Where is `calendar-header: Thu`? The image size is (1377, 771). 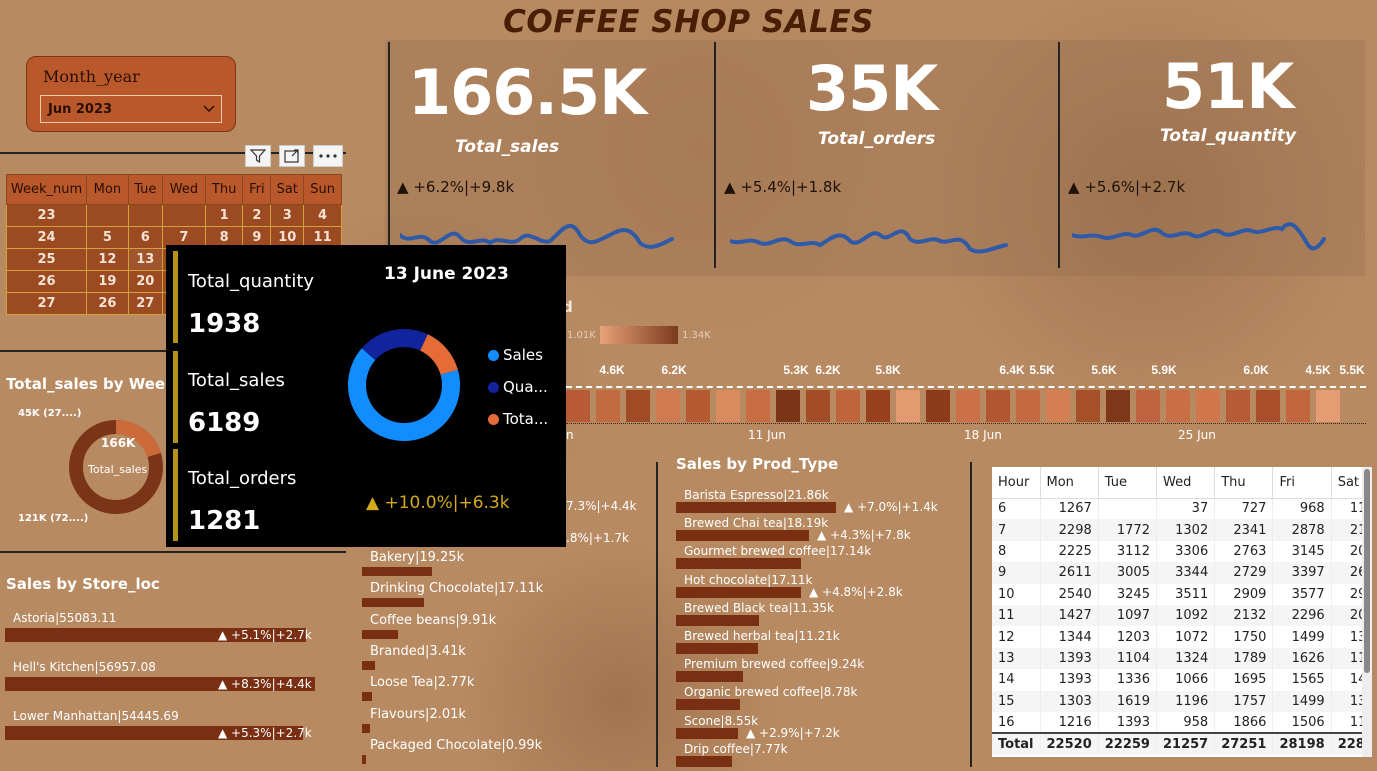
calendar-header: Thu is located at coordinates (224, 189).